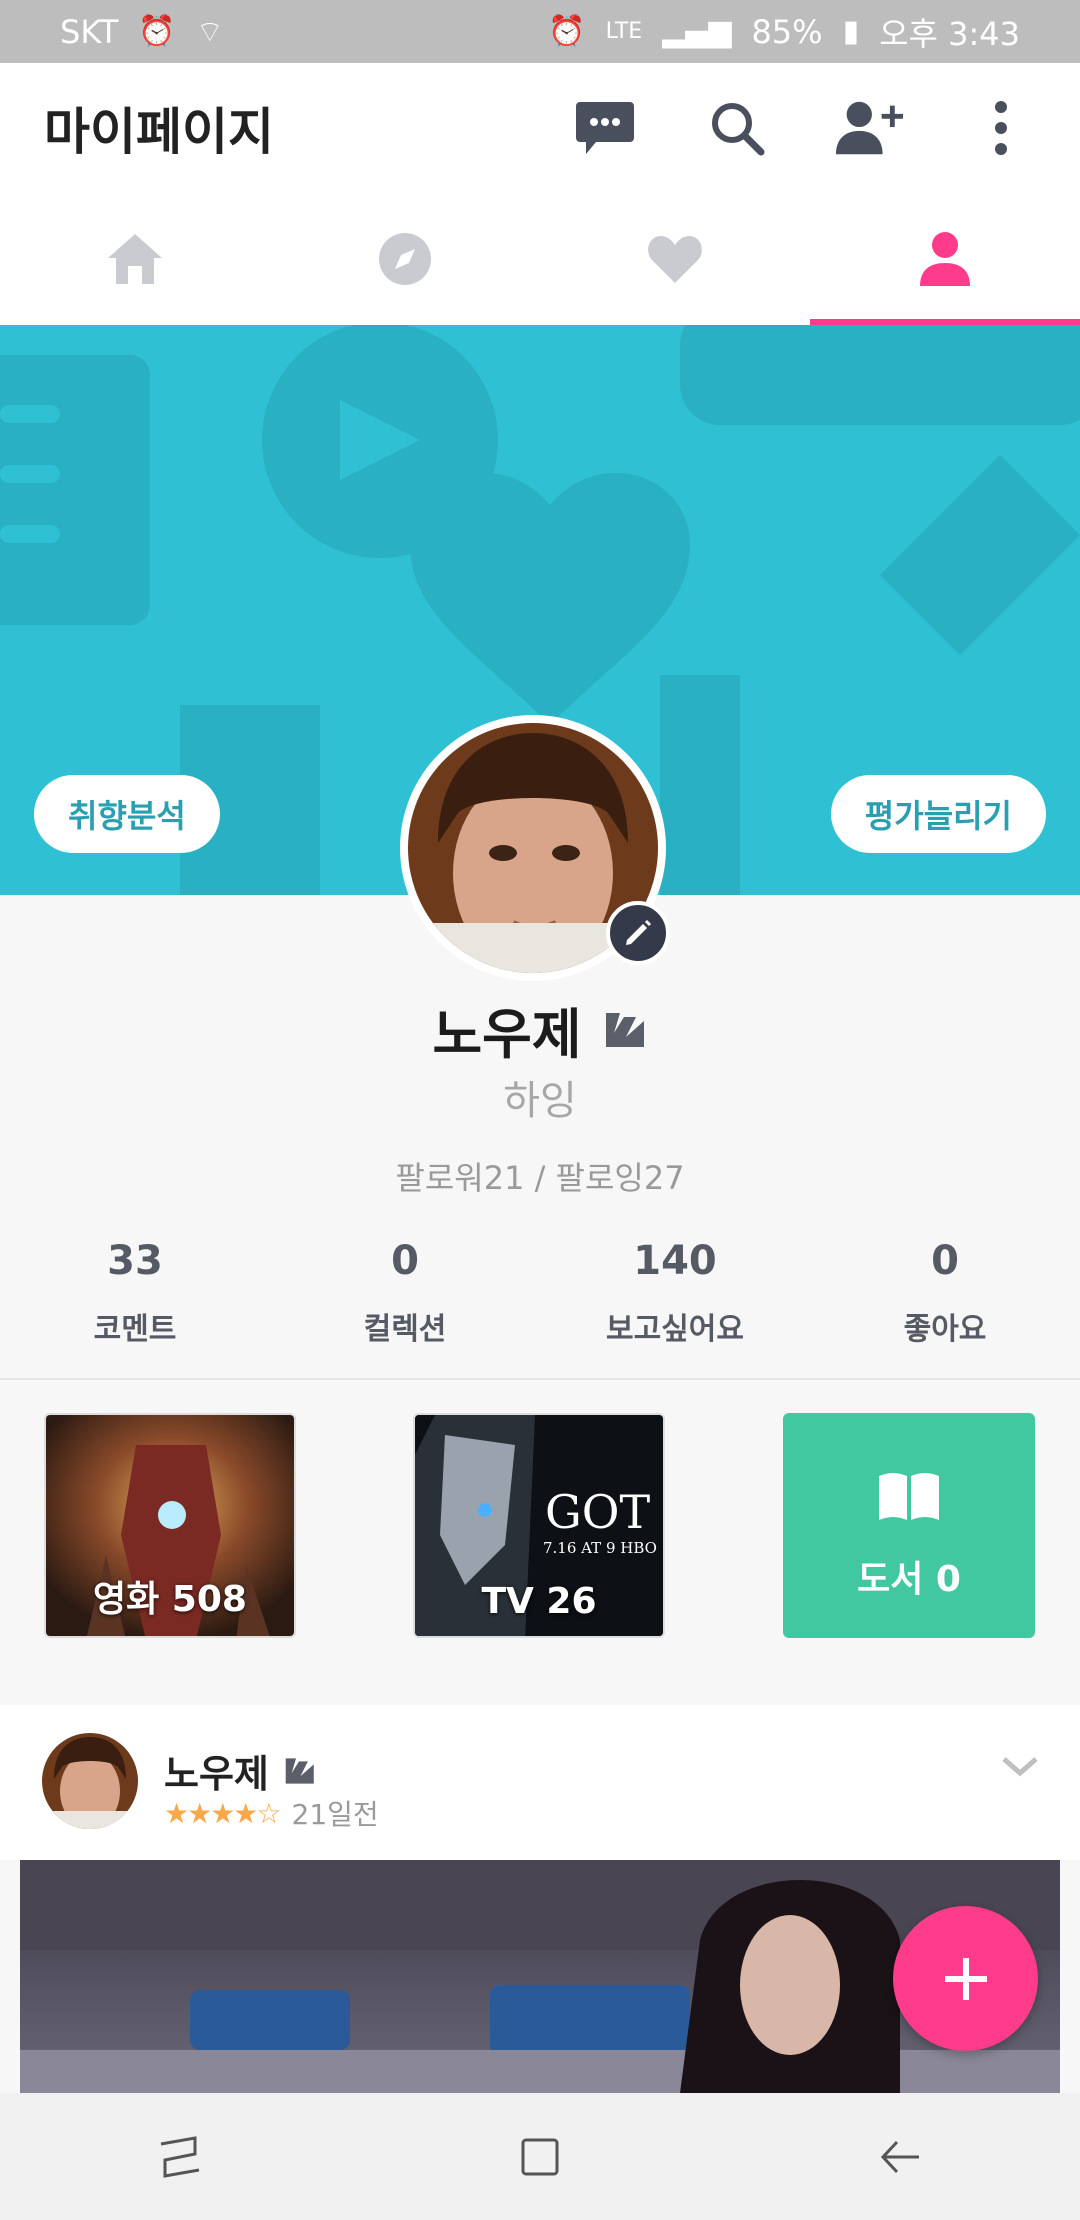 This screenshot has height=2220, width=1080. I want to click on add-friend-button, so click(869, 128).